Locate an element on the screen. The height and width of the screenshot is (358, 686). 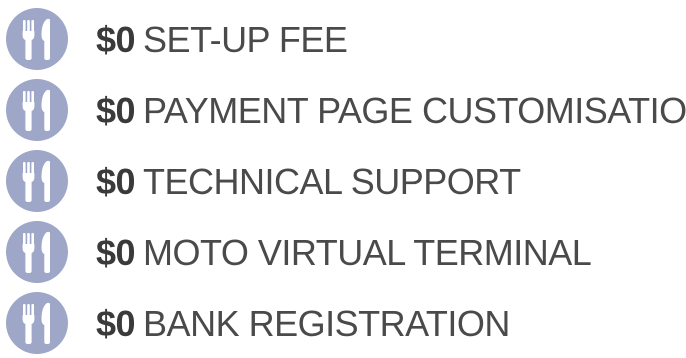
feature-label: $0 BANK REGISTRATION is located at coordinates (303, 324).